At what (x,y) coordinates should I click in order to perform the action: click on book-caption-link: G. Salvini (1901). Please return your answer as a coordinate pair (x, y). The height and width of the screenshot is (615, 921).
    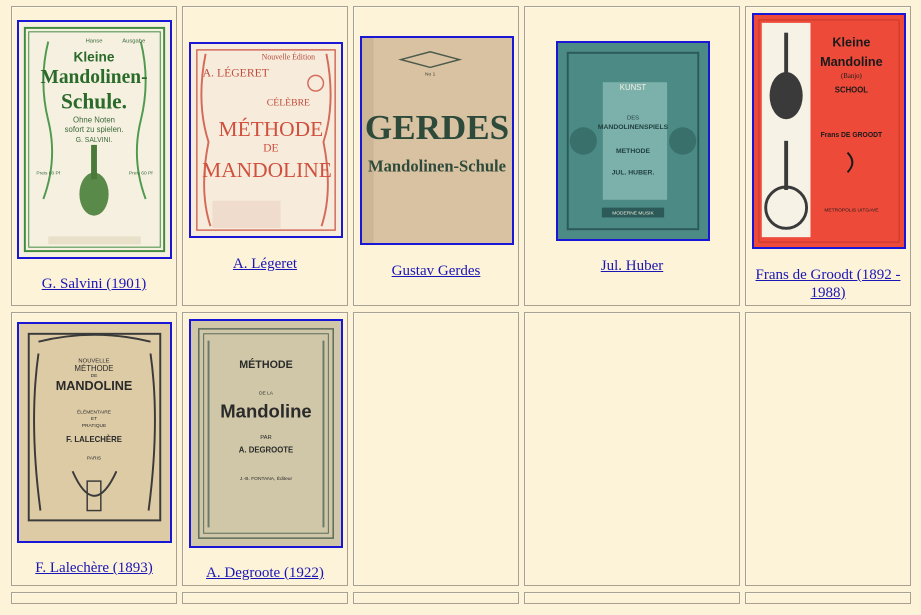
    Looking at the image, I should click on (94, 284).